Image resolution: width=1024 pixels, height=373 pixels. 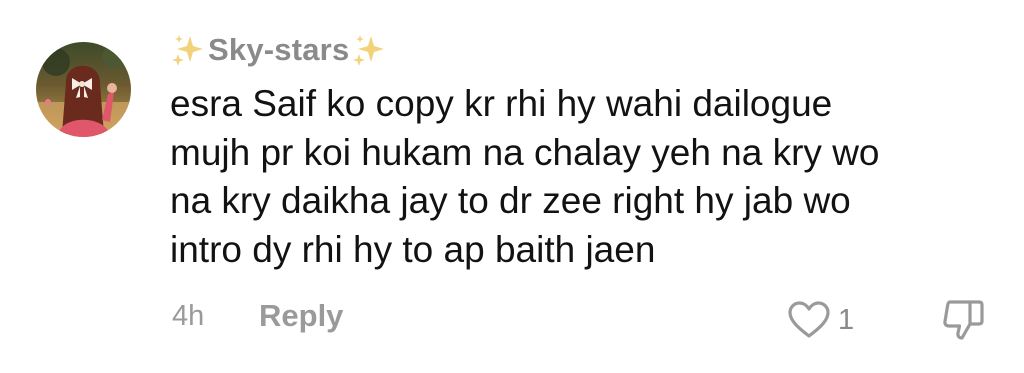 What do you see at coordinates (846, 319) in the screenshot?
I see `like-count: 1` at bounding box center [846, 319].